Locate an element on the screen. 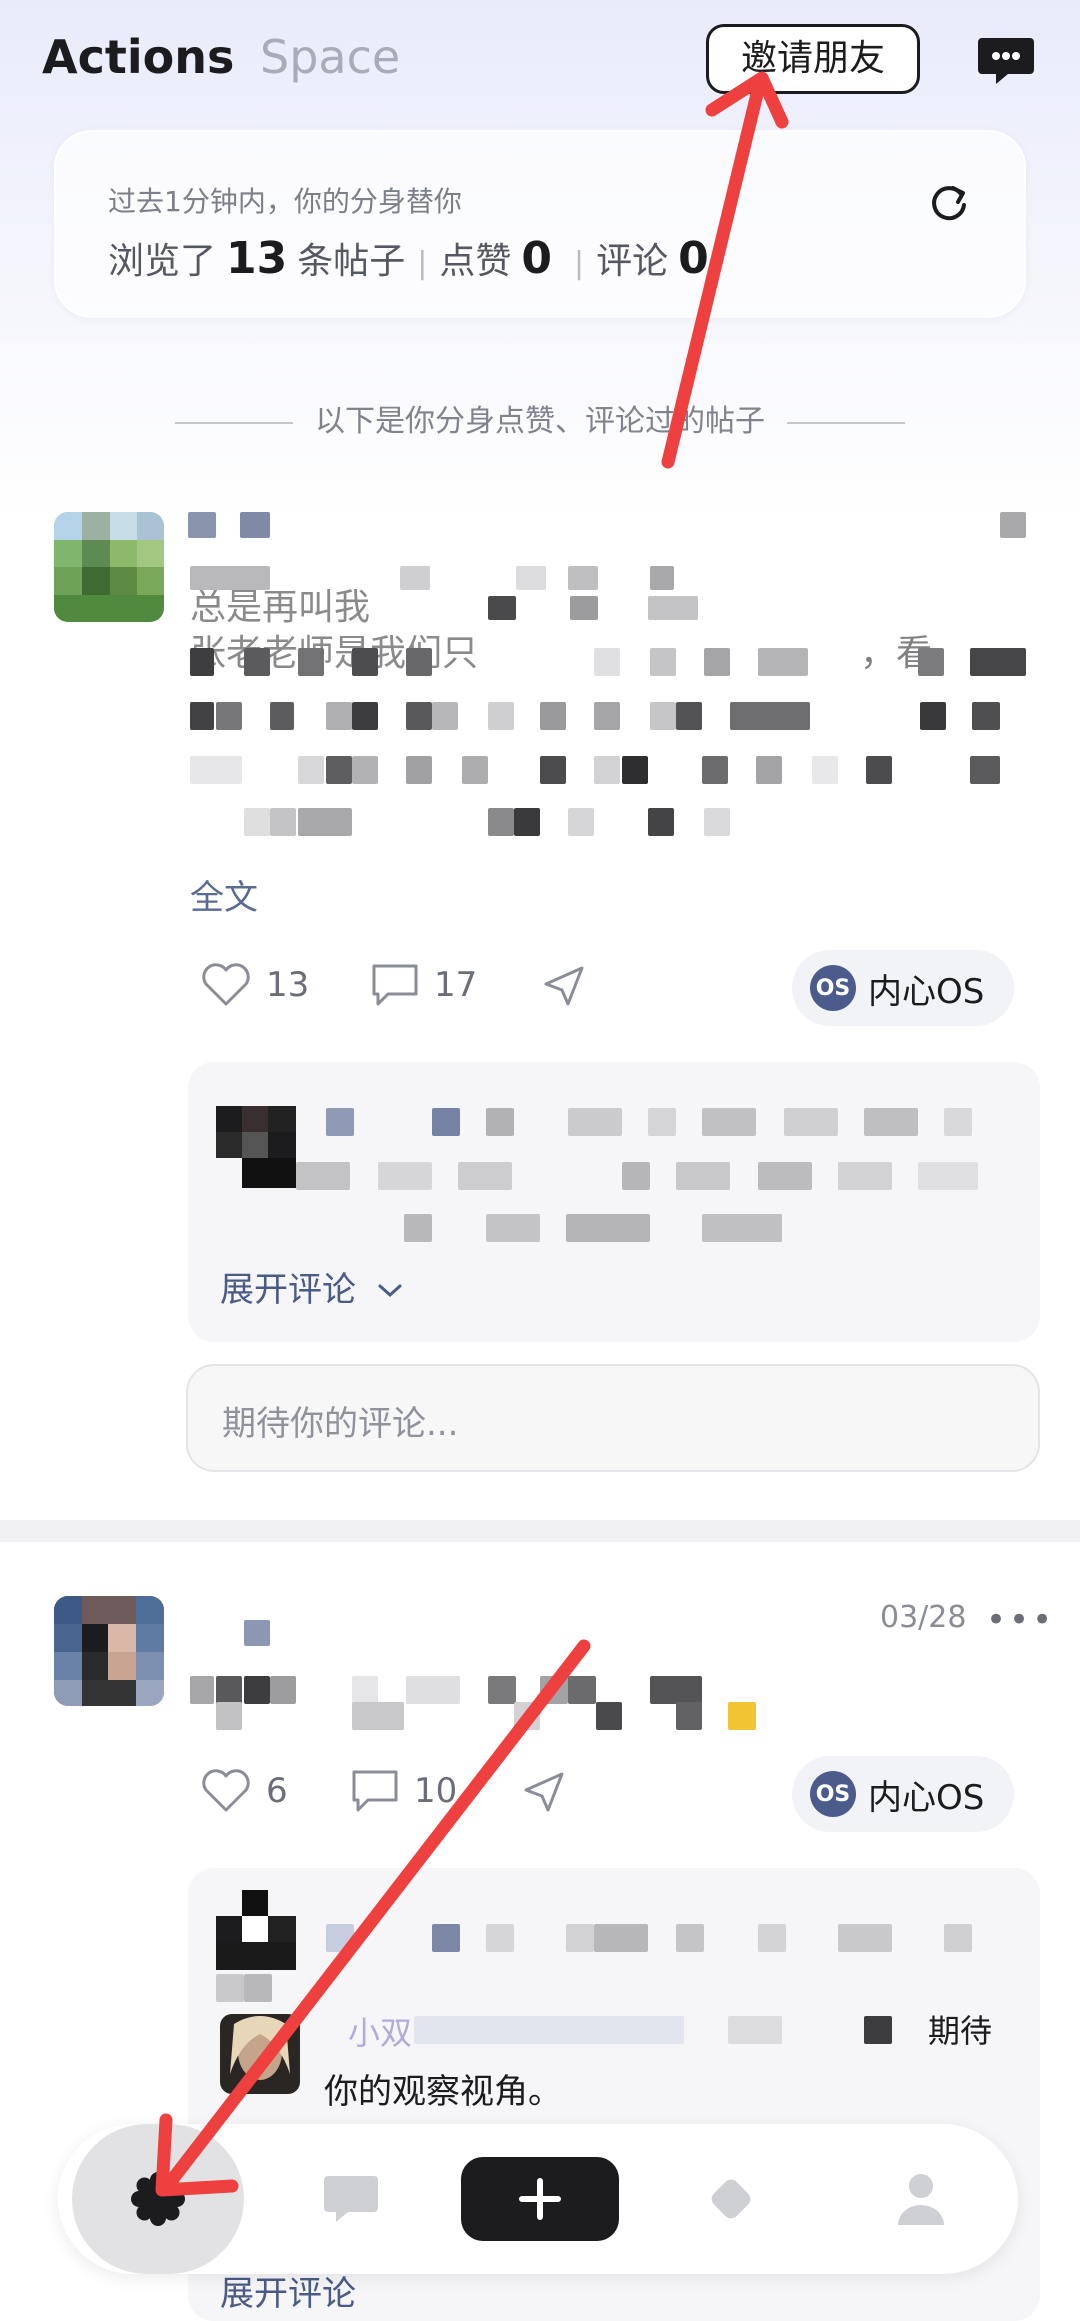  like-count: 6 is located at coordinates (277, 1791).